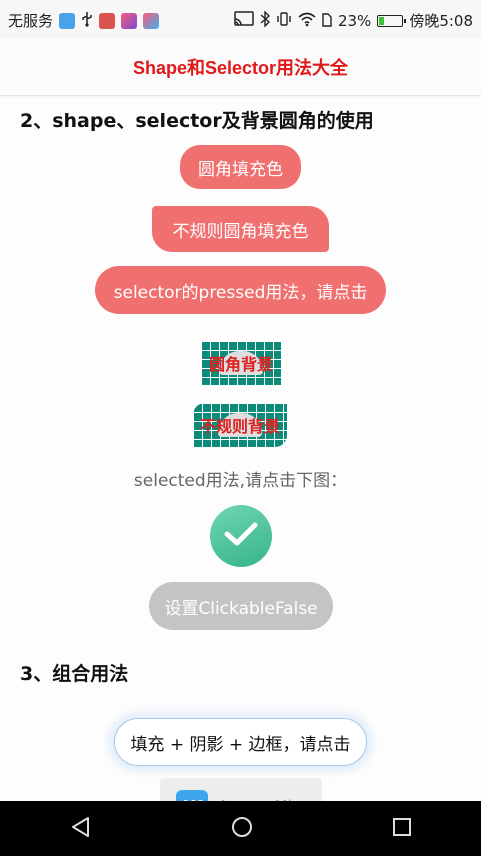  What do you see at coordinates (327, 21) in the screenshot?
I see `sim-icon` at bounding box center [327, 21].